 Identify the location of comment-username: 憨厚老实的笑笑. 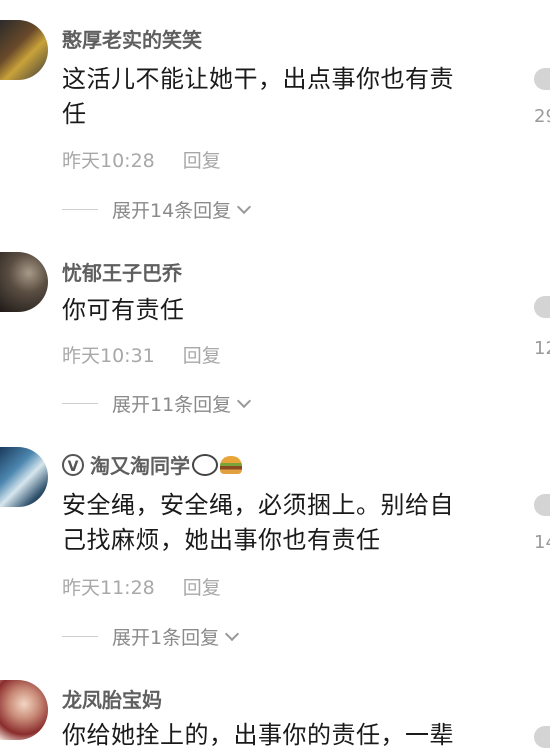
(132, 38).